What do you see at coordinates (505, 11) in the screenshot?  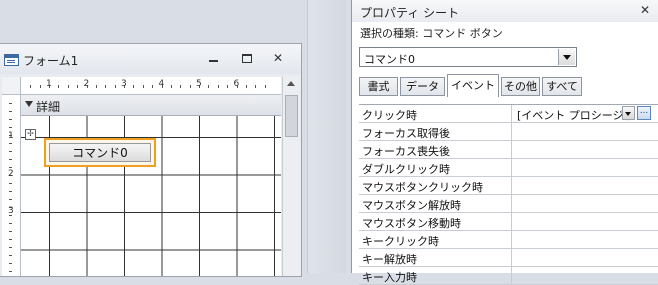 I see `property-sheet-title-bar: プロパティ シート ✕` at bounding box center [505, 11].